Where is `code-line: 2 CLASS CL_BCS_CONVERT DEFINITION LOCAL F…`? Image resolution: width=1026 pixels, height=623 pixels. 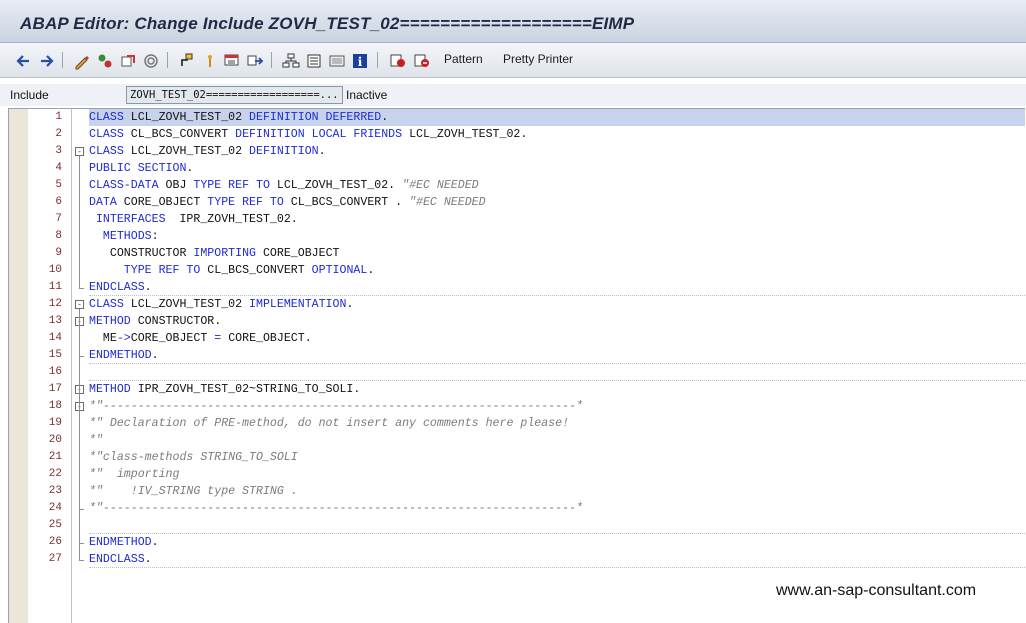
code-line: 2 CLASS CL_BCS_CONVERT DEFINITION LOCAL F… is located at coordinates (517, 134).